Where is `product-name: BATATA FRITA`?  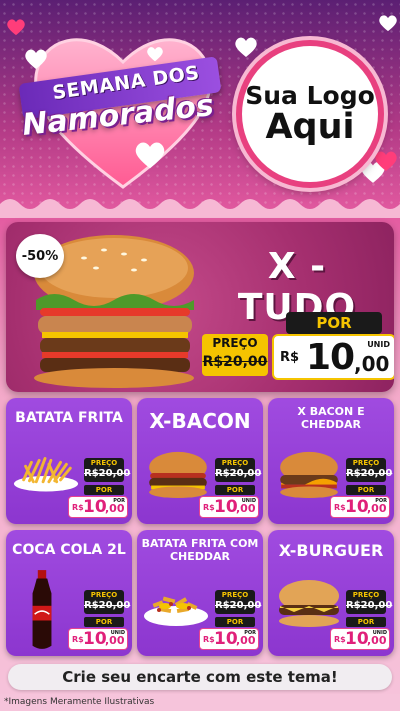 product-name: BATATA FRITA is located at coordinates (69, 418).